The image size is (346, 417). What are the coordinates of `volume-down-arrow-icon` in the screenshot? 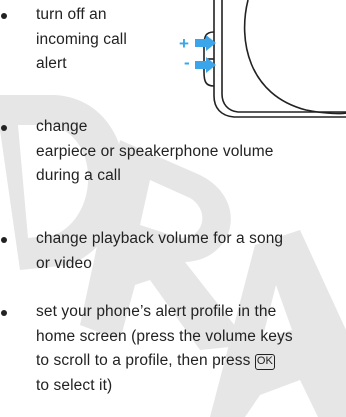 It's located at (205, 65).